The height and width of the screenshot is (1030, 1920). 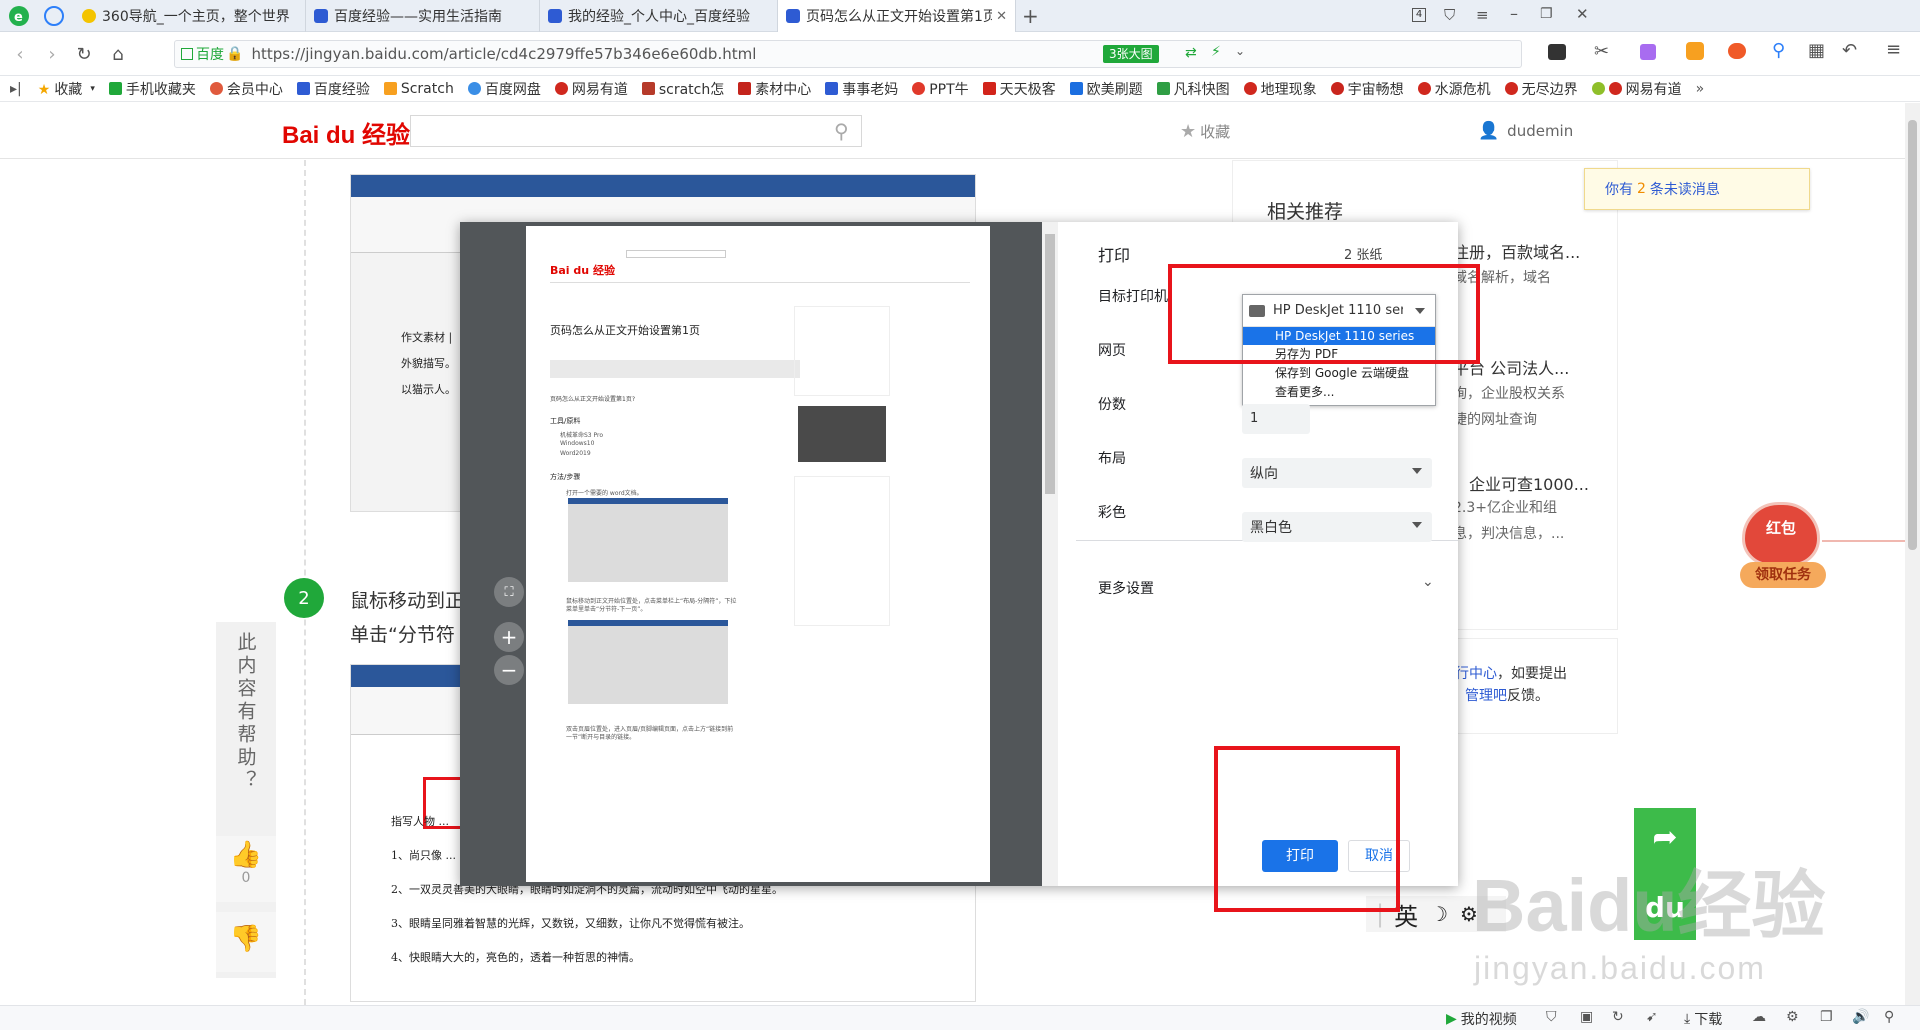 I want to click on tab-360nav: 360导航_一个主页，整个世界, so click(x=190, y=16).